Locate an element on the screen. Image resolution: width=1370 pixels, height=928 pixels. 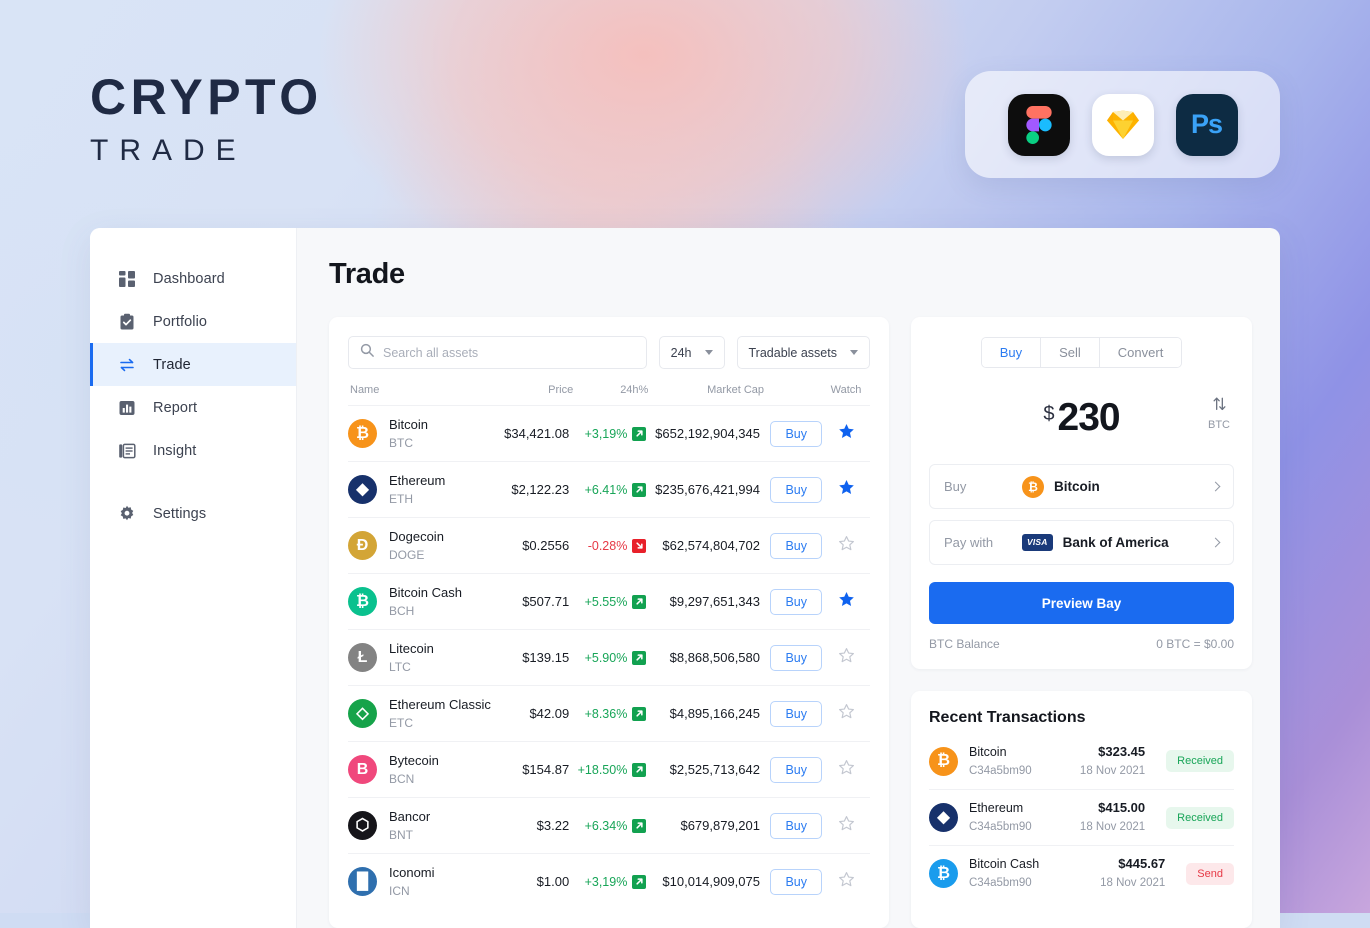
payment-method-value-wrap: VISA Bank of America is located at coordinates (1117, 542).